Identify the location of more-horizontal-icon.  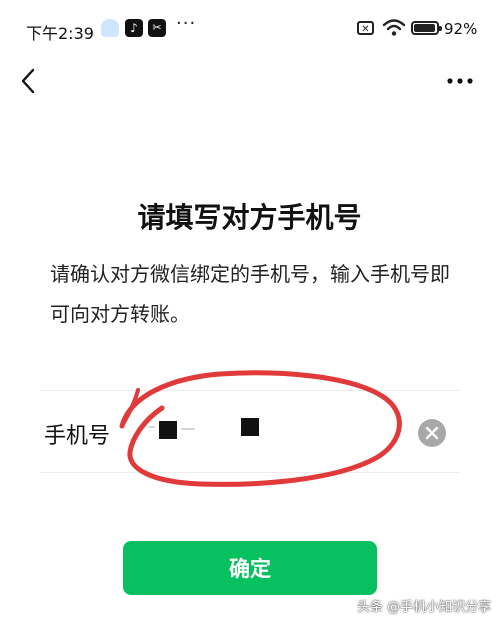
(460, 81).